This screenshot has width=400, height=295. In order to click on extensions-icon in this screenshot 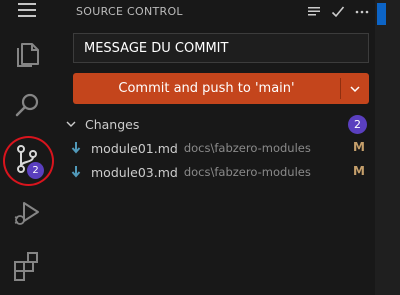, I will do `click(28, 266)`.